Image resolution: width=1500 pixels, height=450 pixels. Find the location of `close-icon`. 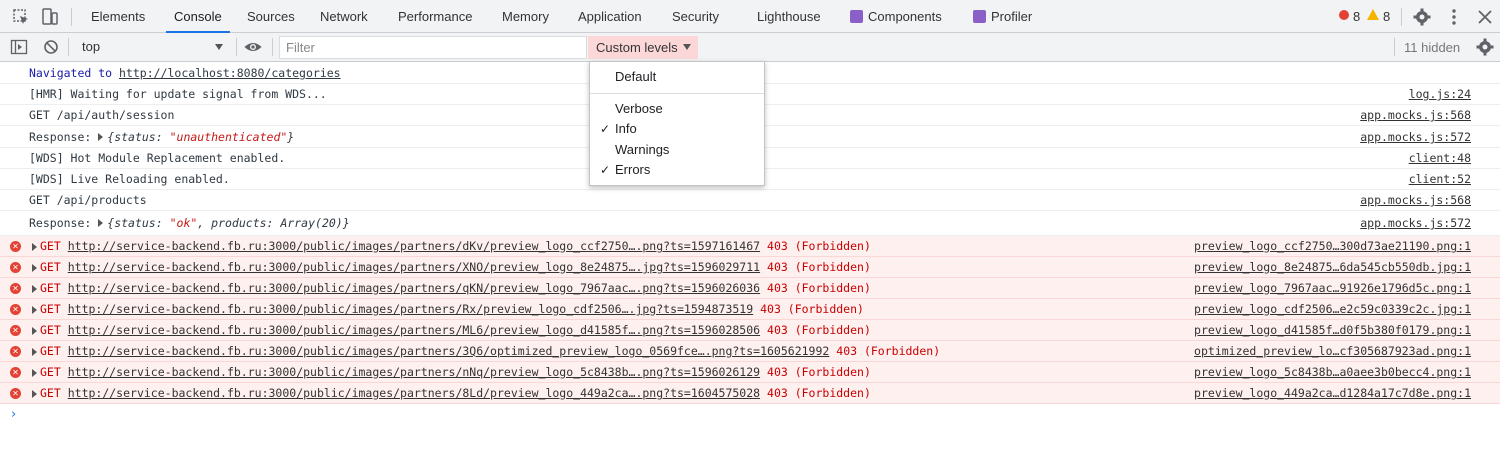

close-icon is located at coordinates (1485, 17).